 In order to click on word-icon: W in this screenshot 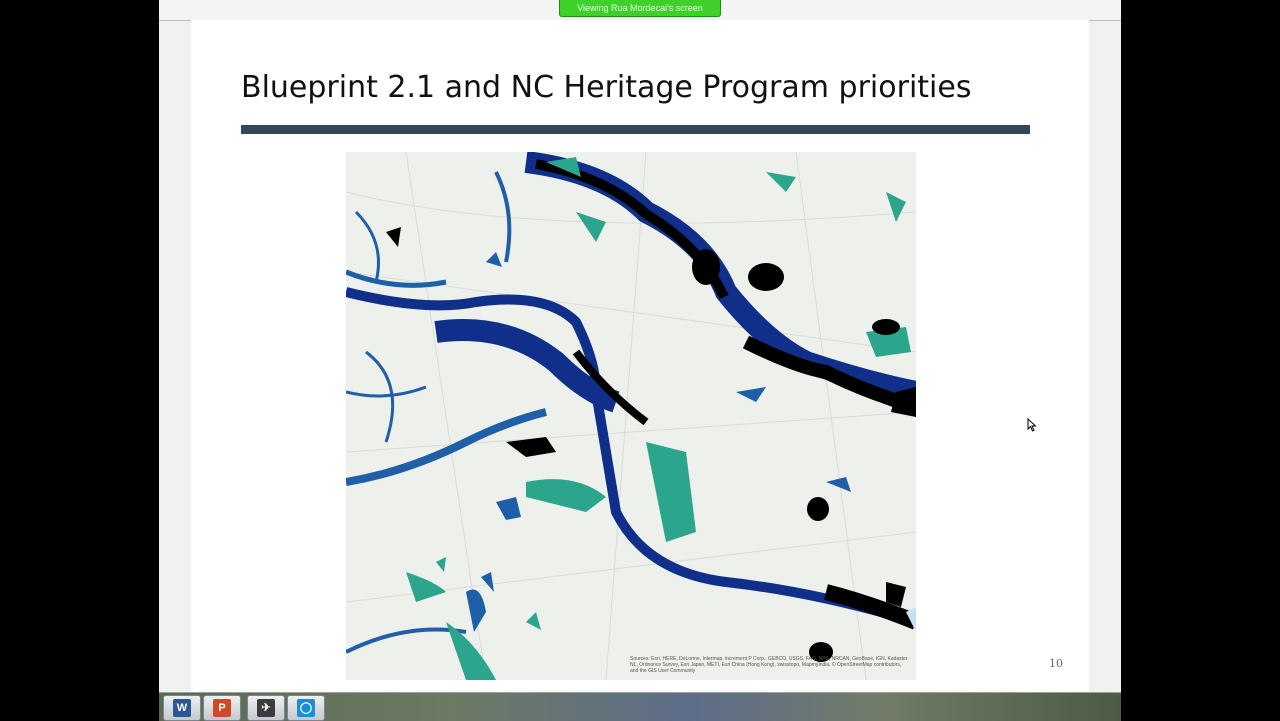, I will do `click(182, 708)`.